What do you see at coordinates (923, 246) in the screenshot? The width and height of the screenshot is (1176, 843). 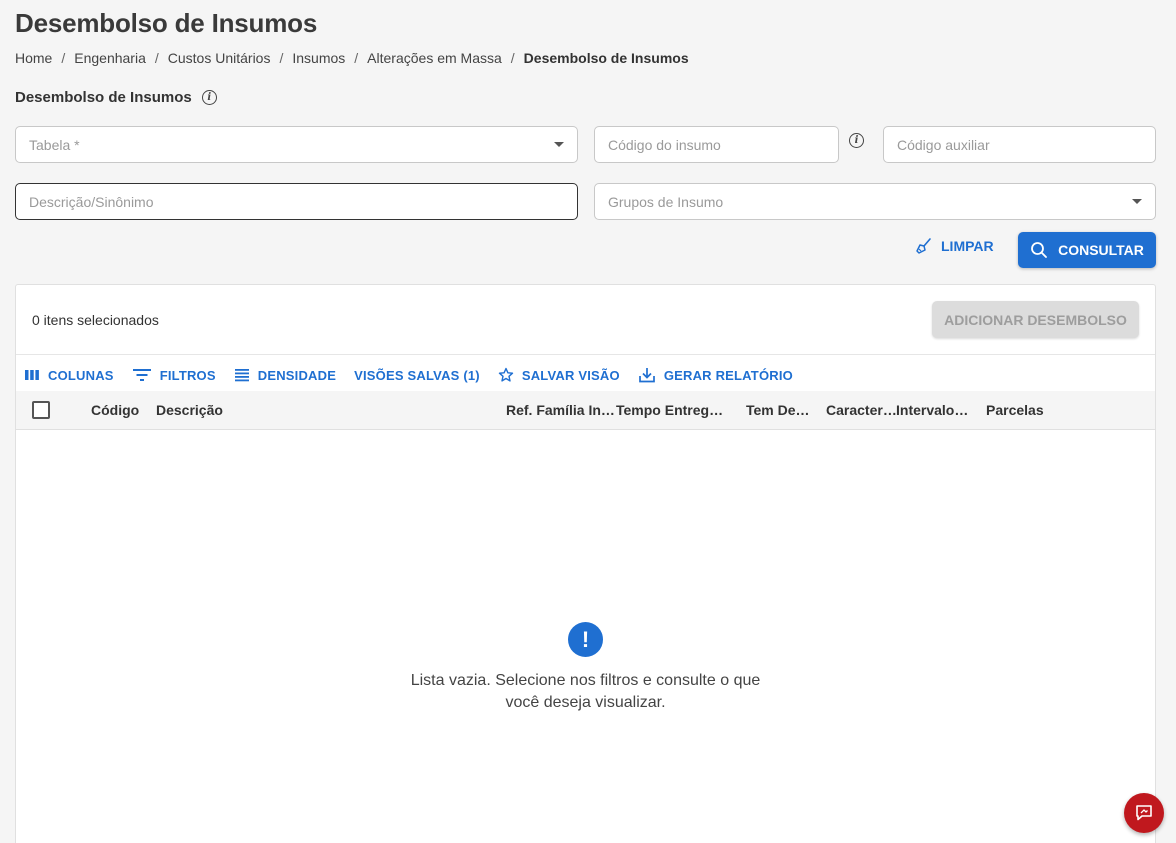 I see `broom-icon` at bounding box center [923, 246].